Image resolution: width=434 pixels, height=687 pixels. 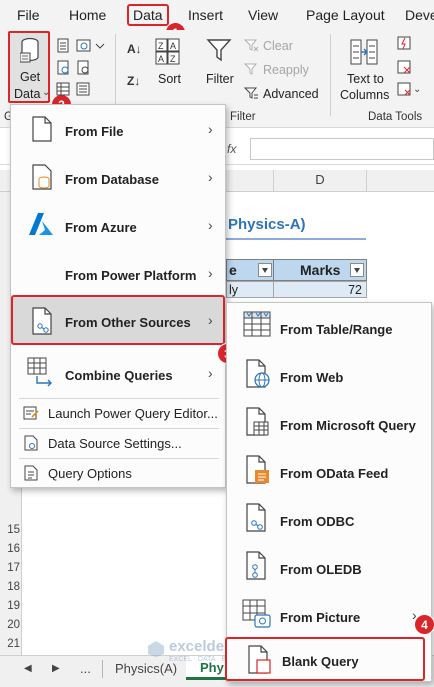 What do you see at coordinates (251, 45) in the screenshot?
I see `clear-filter-icon` at bounding box center [251, 45].